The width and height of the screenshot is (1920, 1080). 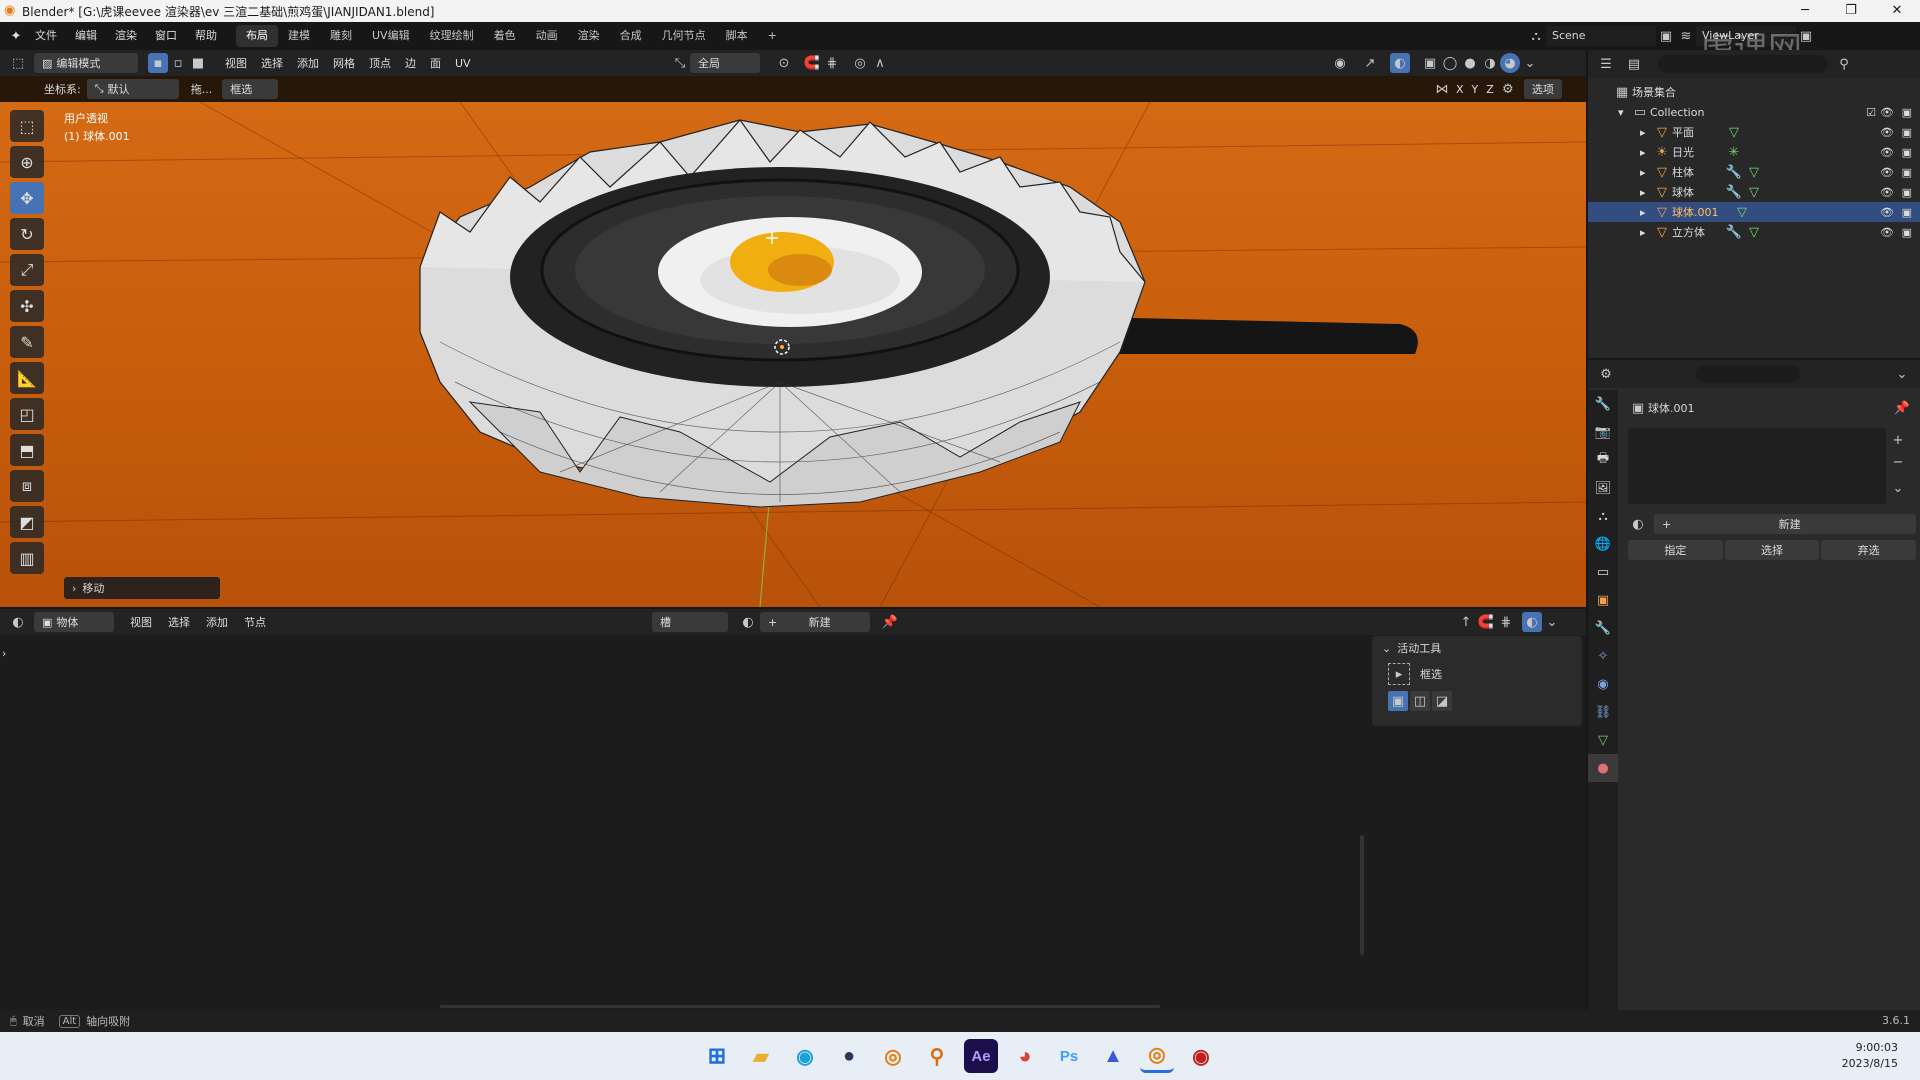 What do you see at coordinates (27, 486) in the screenshot?
I see `inset-tool-icon: ⧈` at bounding box center [27, 486].